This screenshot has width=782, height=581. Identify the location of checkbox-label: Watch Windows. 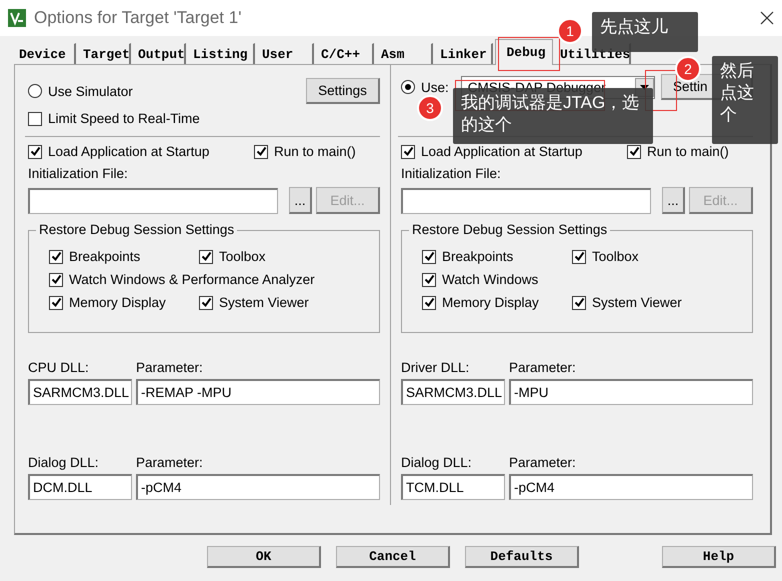
(490, 279).